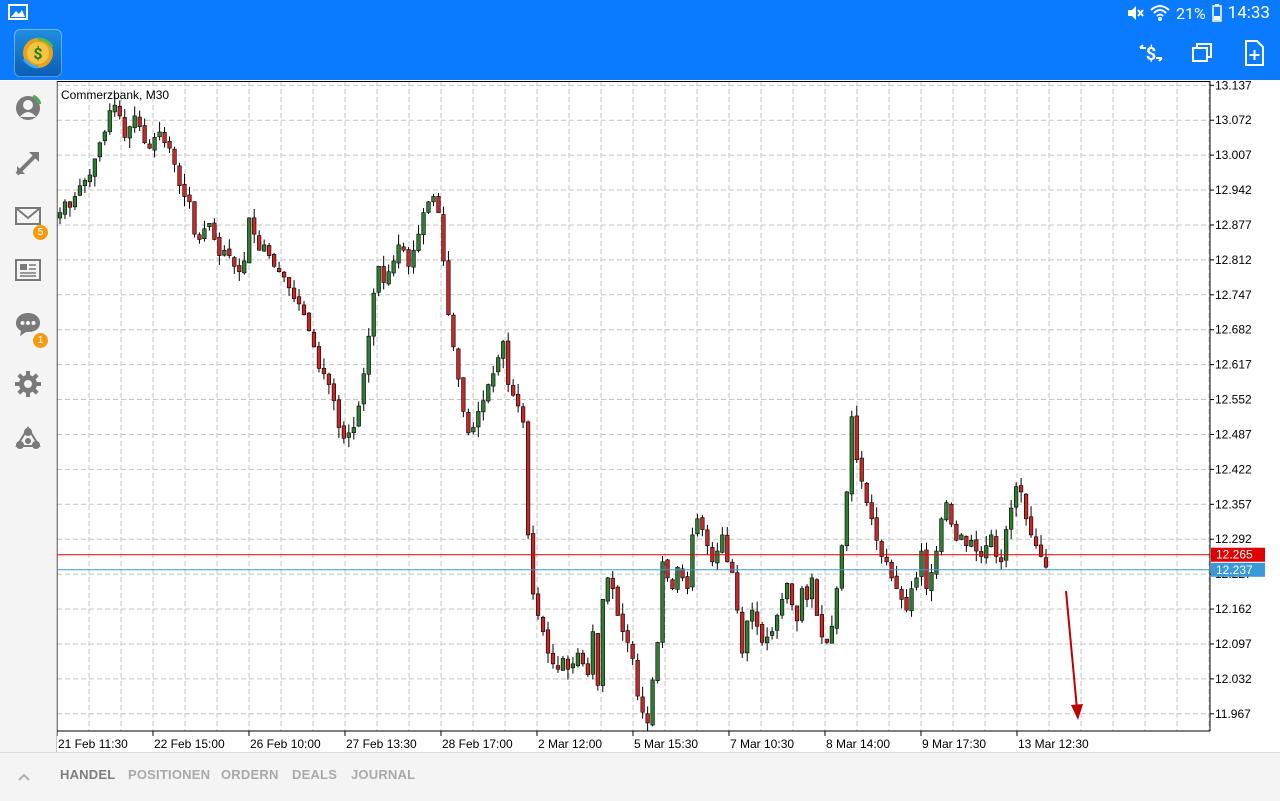  What do you see at coordinates (29, 219) in the screenshot?
I see `mail-icon: 5` at bounding box center [29, 219].